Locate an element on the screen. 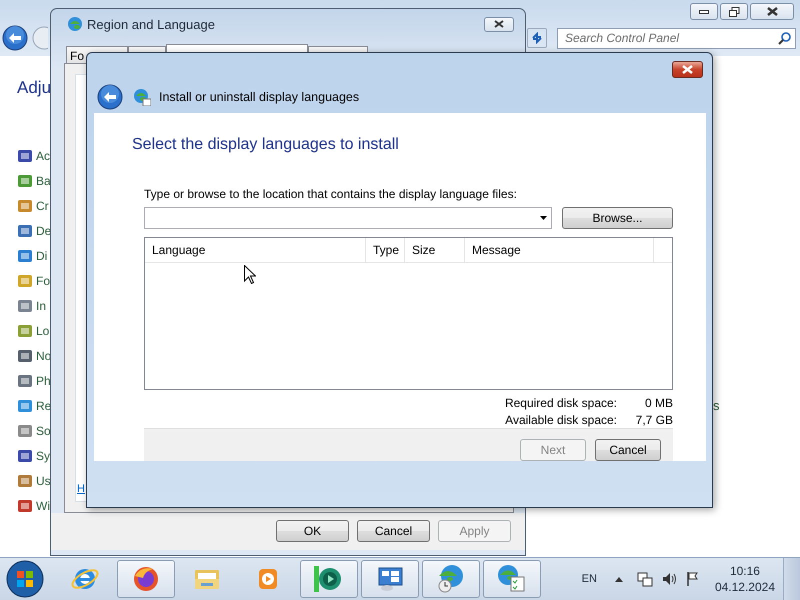  category-link: Fo is located at coordinates (43, 281).